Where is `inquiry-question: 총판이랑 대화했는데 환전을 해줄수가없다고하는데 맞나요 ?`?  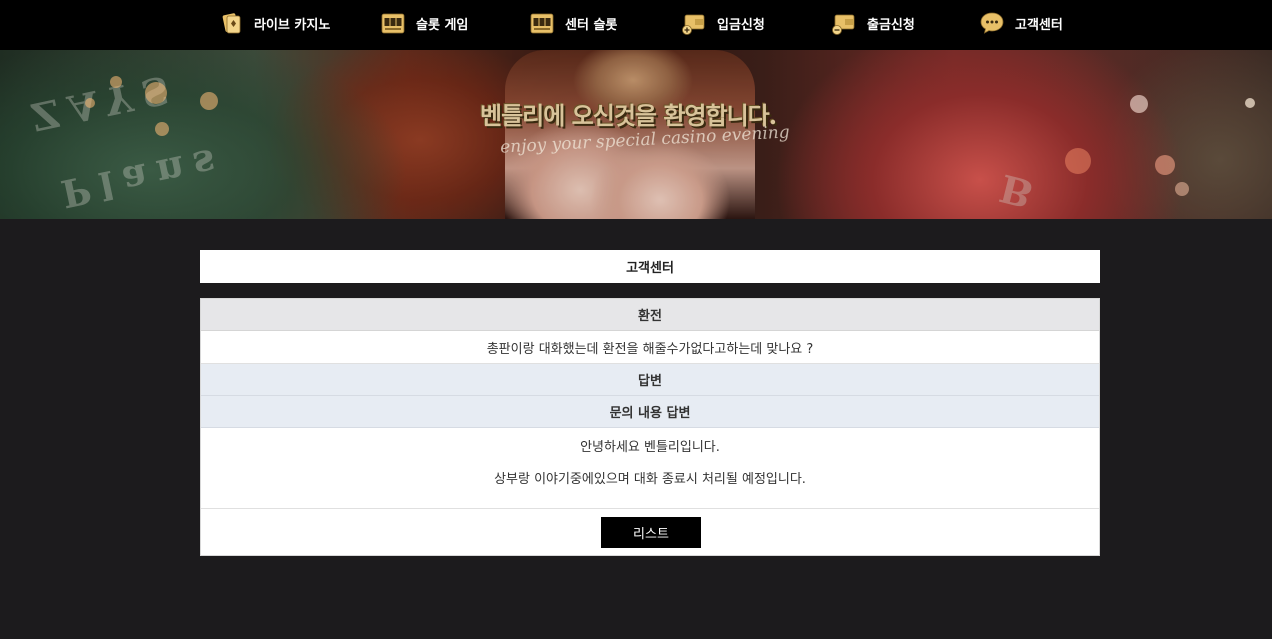
inquiry-question: 총판이랑 대화했는데 환전을 해줄수가없다고하는데 맞나요 ? is located at coordinates (650, 349).